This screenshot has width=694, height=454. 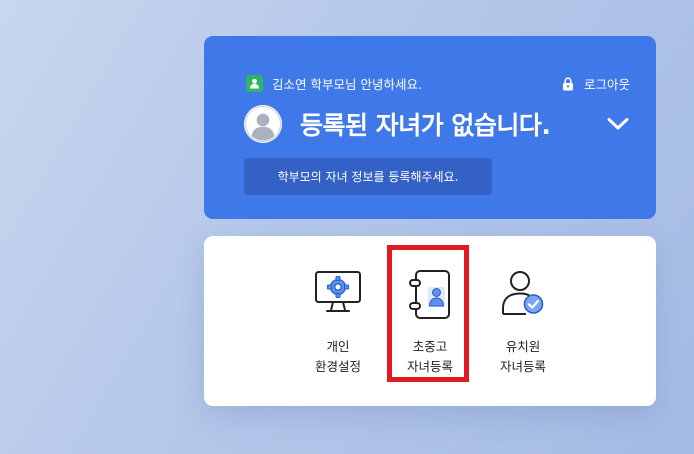 What do you see at coordinates (523, 293) in the screenshot?
I see `child-check-icon` at bounding box center [523, 293].